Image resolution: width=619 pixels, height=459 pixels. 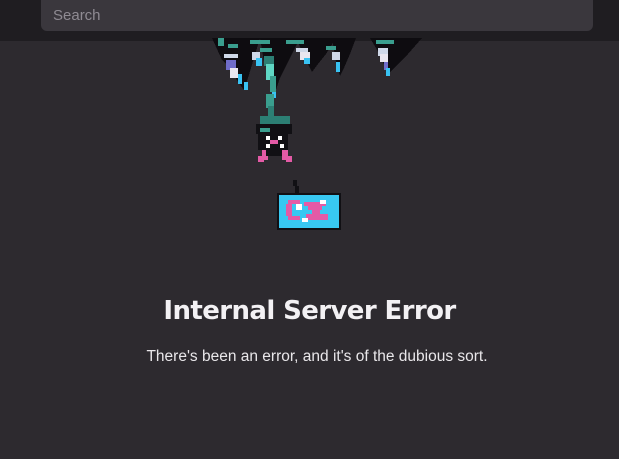 I want to click on stalactites-icon, so click(x=317, y=68).